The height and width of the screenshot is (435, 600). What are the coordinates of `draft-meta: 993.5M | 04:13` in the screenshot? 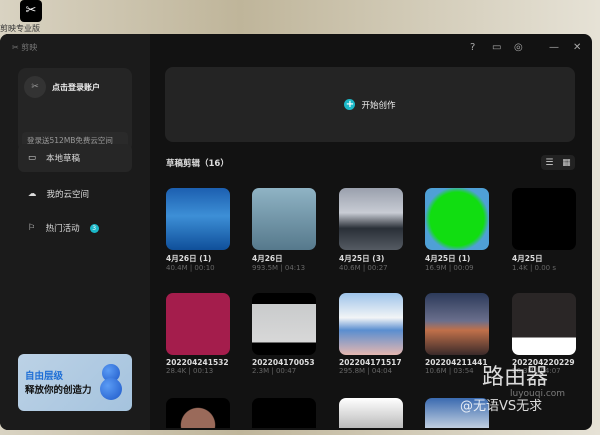 It's located at (279, 268).